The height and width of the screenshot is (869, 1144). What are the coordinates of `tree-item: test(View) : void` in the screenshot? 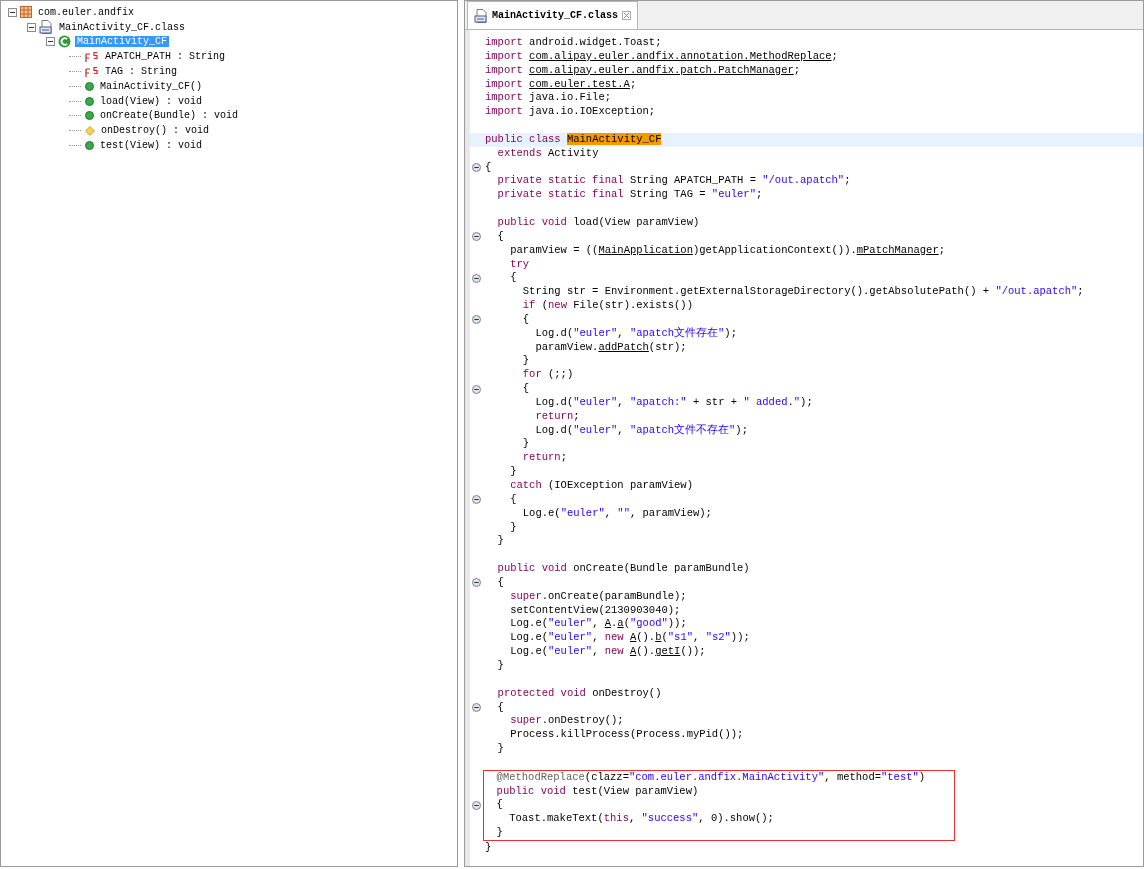 It's located at (151, 146).